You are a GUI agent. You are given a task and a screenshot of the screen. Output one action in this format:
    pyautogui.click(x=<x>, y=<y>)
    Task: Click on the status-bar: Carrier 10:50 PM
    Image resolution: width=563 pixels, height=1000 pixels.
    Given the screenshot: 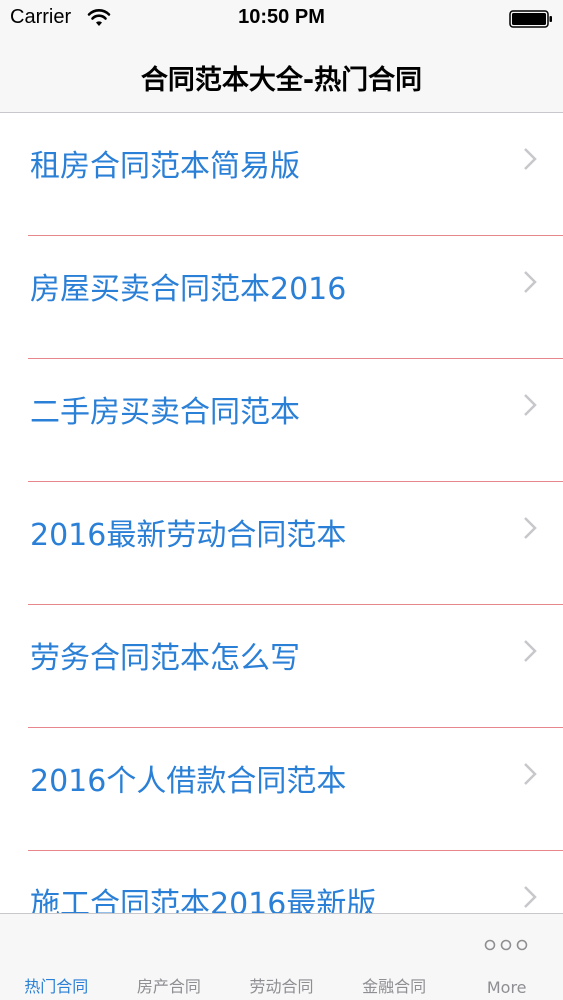 What is the action you would take?
    pyautogui.click(x=281, y=20)
    